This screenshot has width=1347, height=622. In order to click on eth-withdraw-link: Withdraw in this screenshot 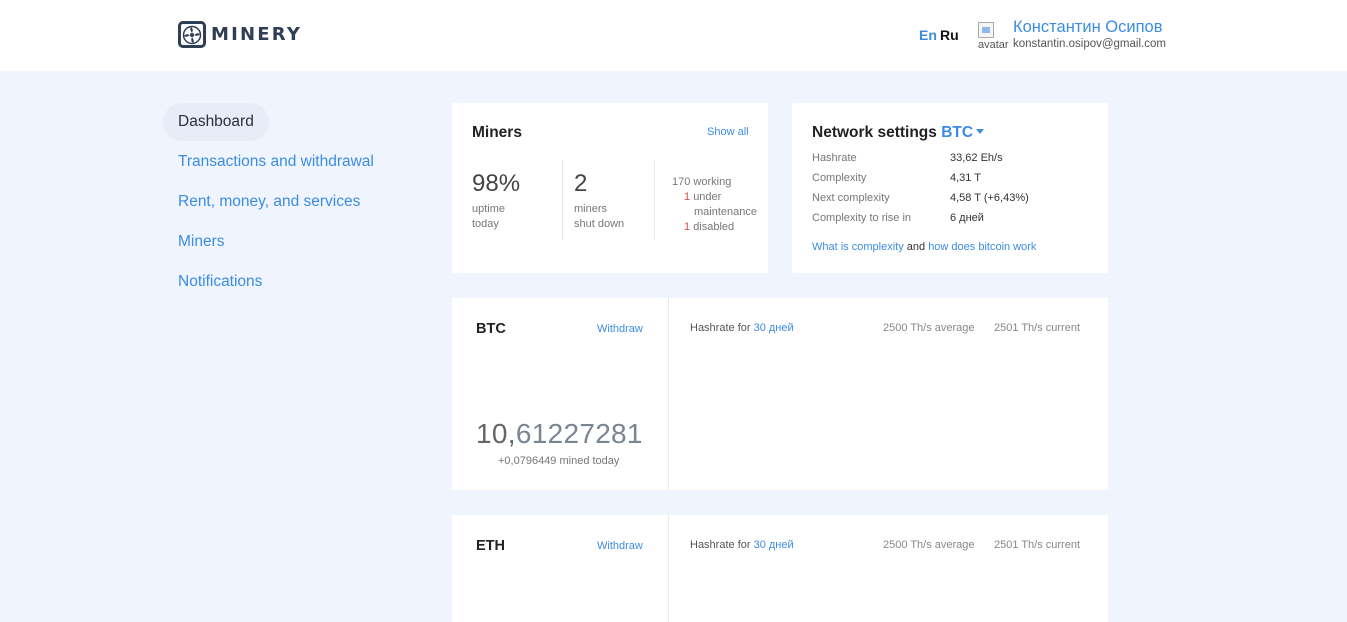, I will do `click(620, 546)`.